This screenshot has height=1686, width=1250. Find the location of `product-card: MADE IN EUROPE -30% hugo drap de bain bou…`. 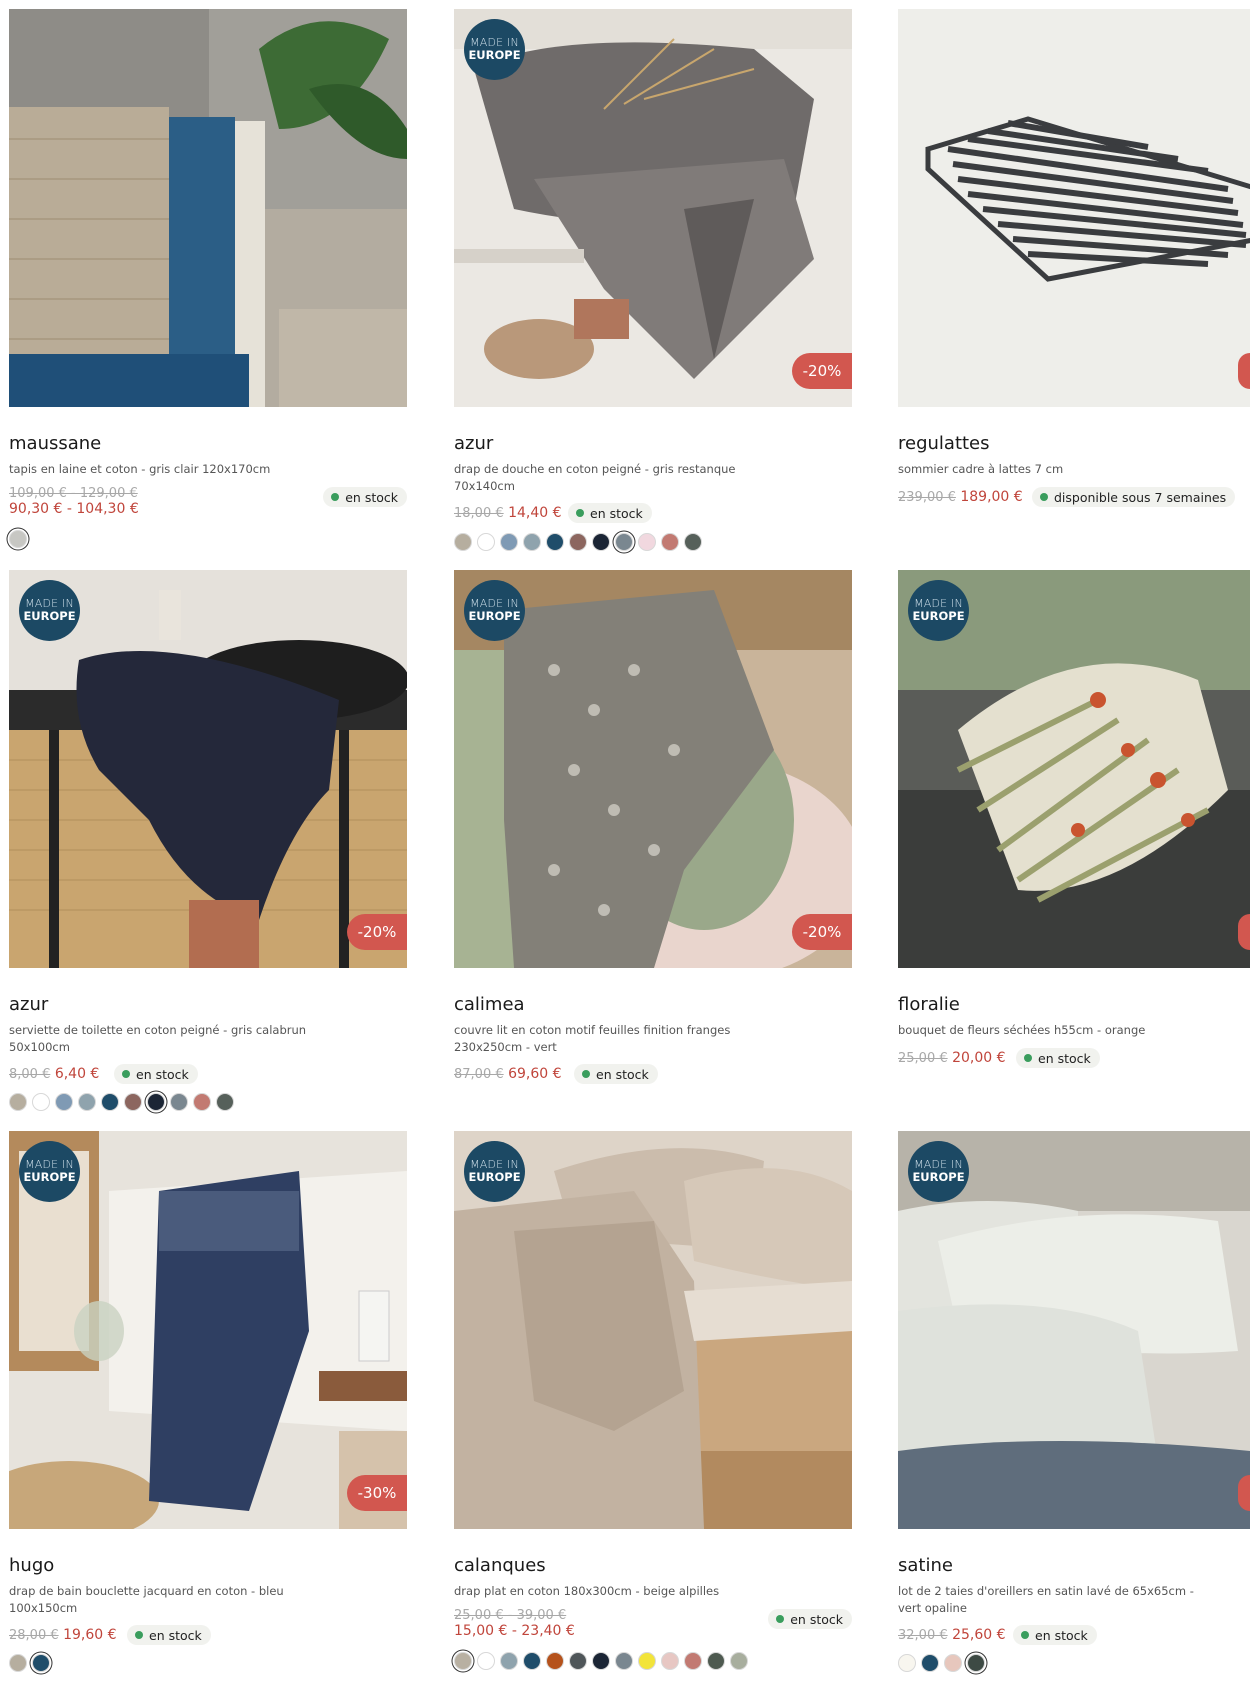

product-card: MADE IN EUROPE -30% hugo drap de bain bou… is located at coordinates (208, 1408).